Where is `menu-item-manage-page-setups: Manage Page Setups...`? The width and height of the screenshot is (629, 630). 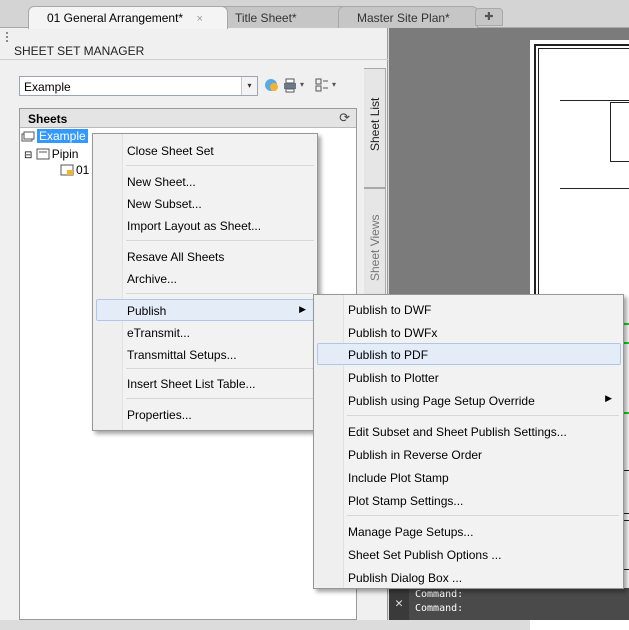
menu-item-manage-page-setups: Manage Page Setups... is located at coordinates (468, 531).